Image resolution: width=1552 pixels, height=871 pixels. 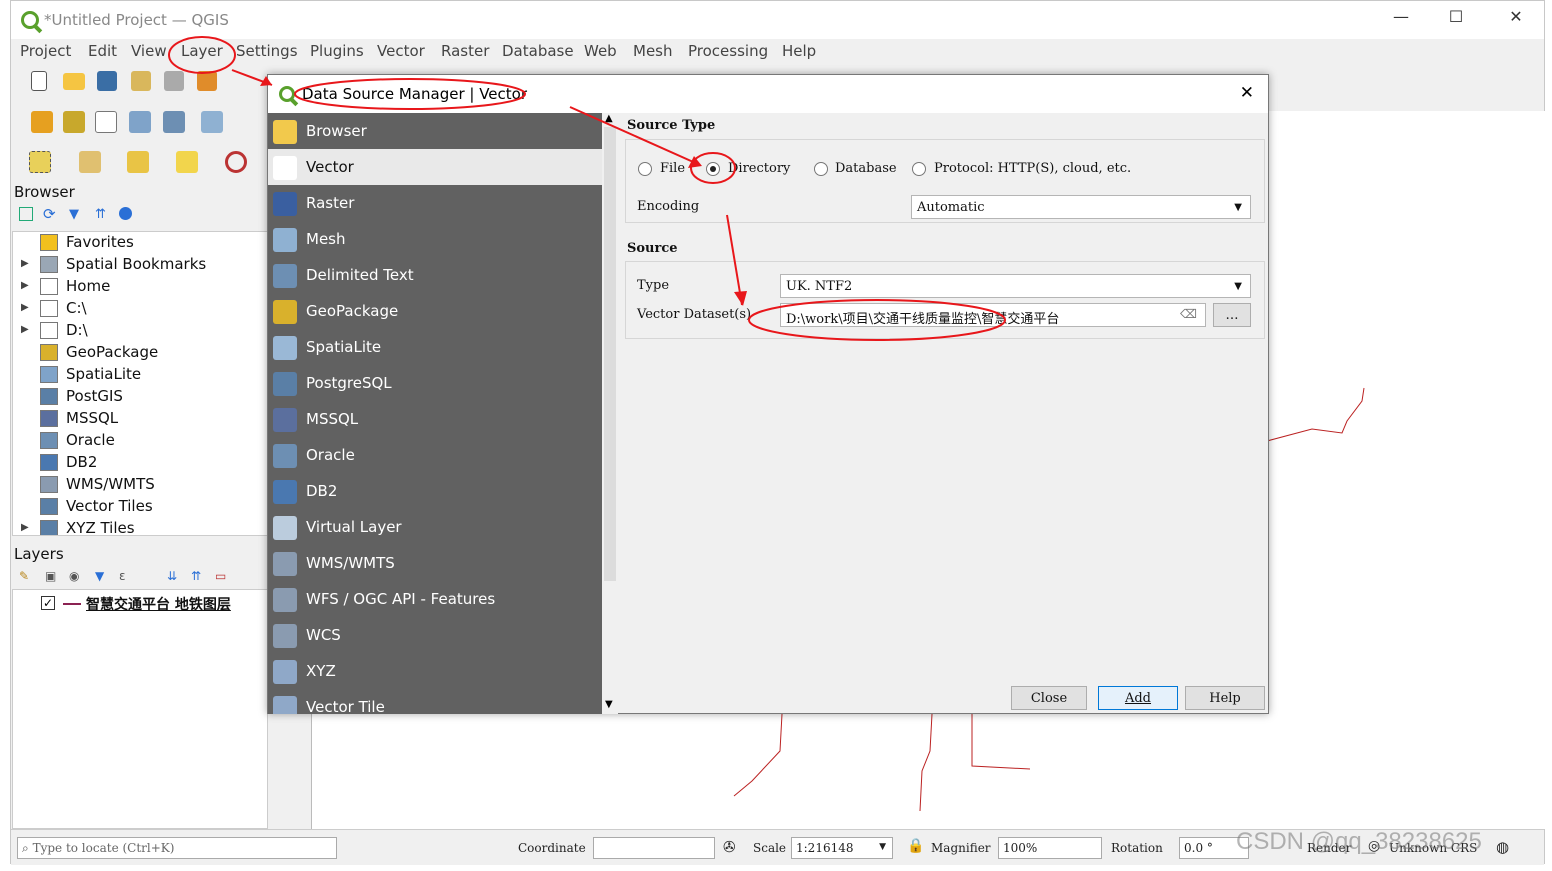 What do you see at coordinates (158, 604) in the screenshot?
I see `layer-name: 智慧交通平台 地铁图层` at bounding box center [158, 604].